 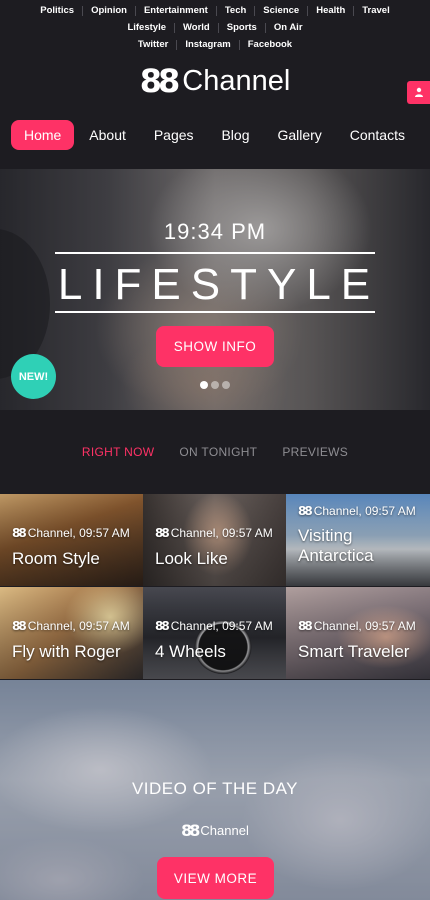 What do you see at coordinates (242, 27) in the screenshot?
I see `category-sports: Sports` at bounding box center [242, 27].